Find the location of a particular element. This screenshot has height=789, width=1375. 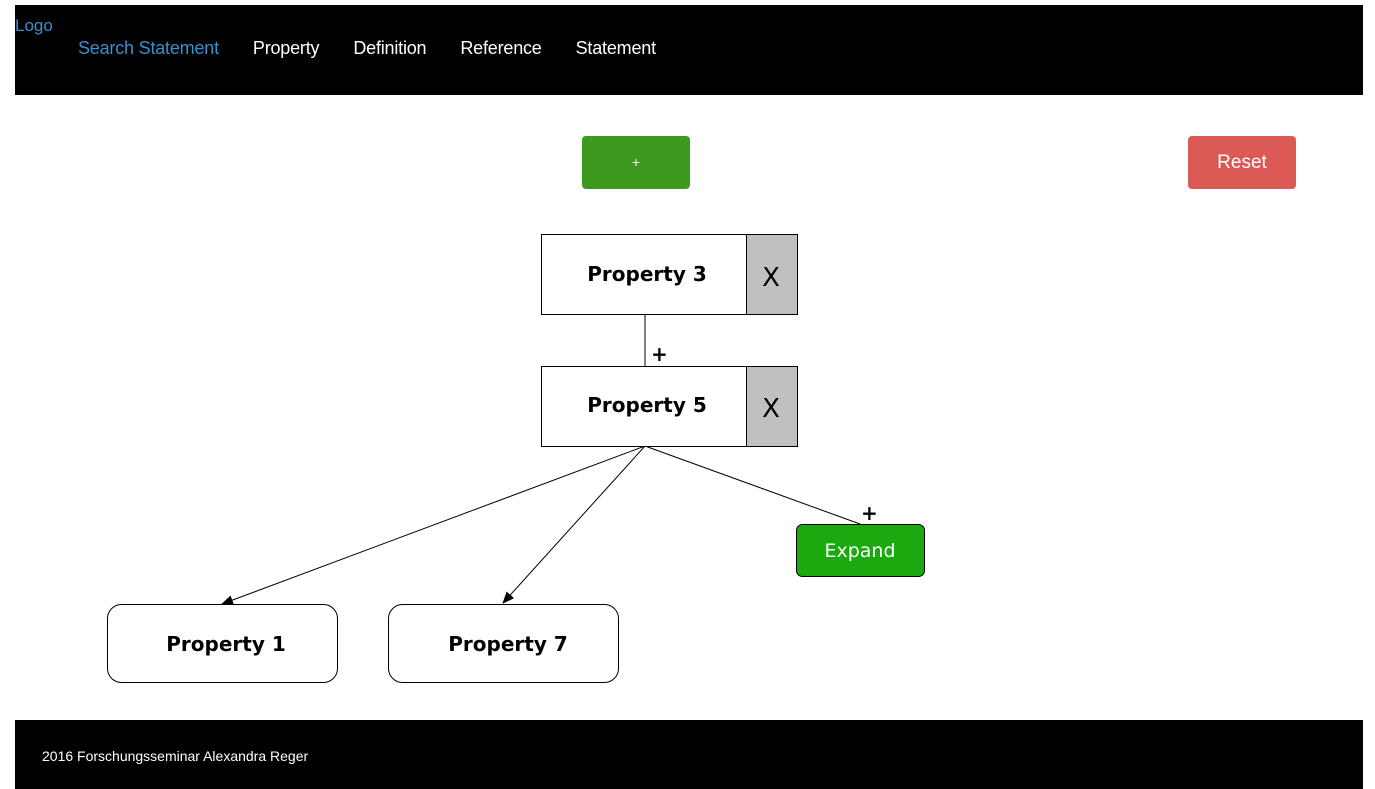

footer: 2016 Forschungsseminar Alexandra Reger is located at coordinates (689, 754).